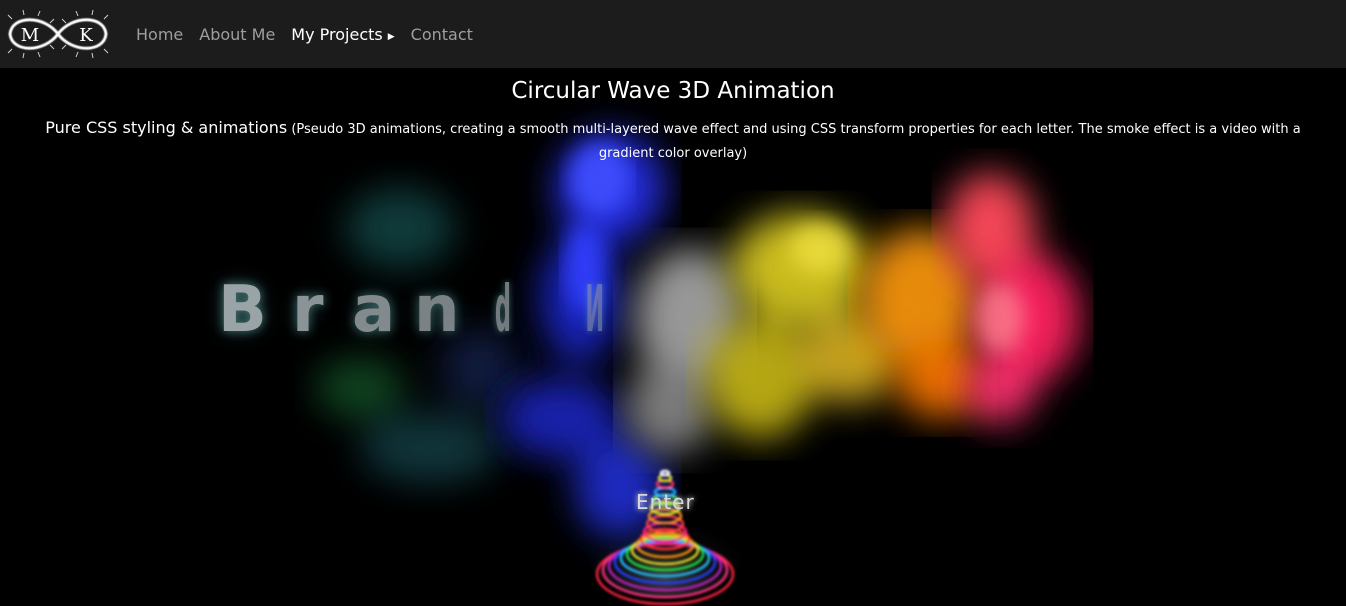  Describe the element at coordinates (58, 34) in the screenshot. I see `logo-icon: M K` at that location.